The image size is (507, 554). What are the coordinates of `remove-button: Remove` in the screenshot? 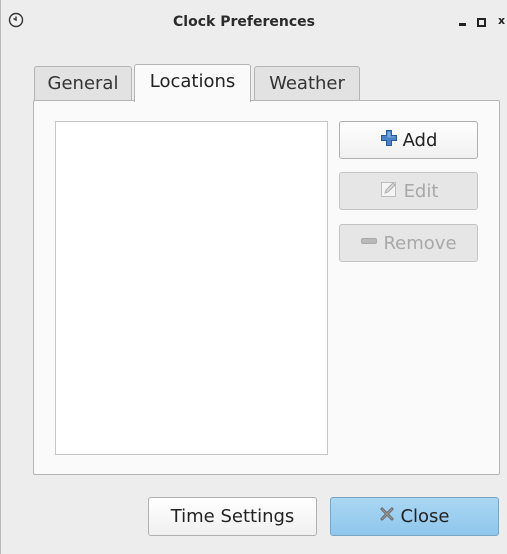 It's located at (408, 243).